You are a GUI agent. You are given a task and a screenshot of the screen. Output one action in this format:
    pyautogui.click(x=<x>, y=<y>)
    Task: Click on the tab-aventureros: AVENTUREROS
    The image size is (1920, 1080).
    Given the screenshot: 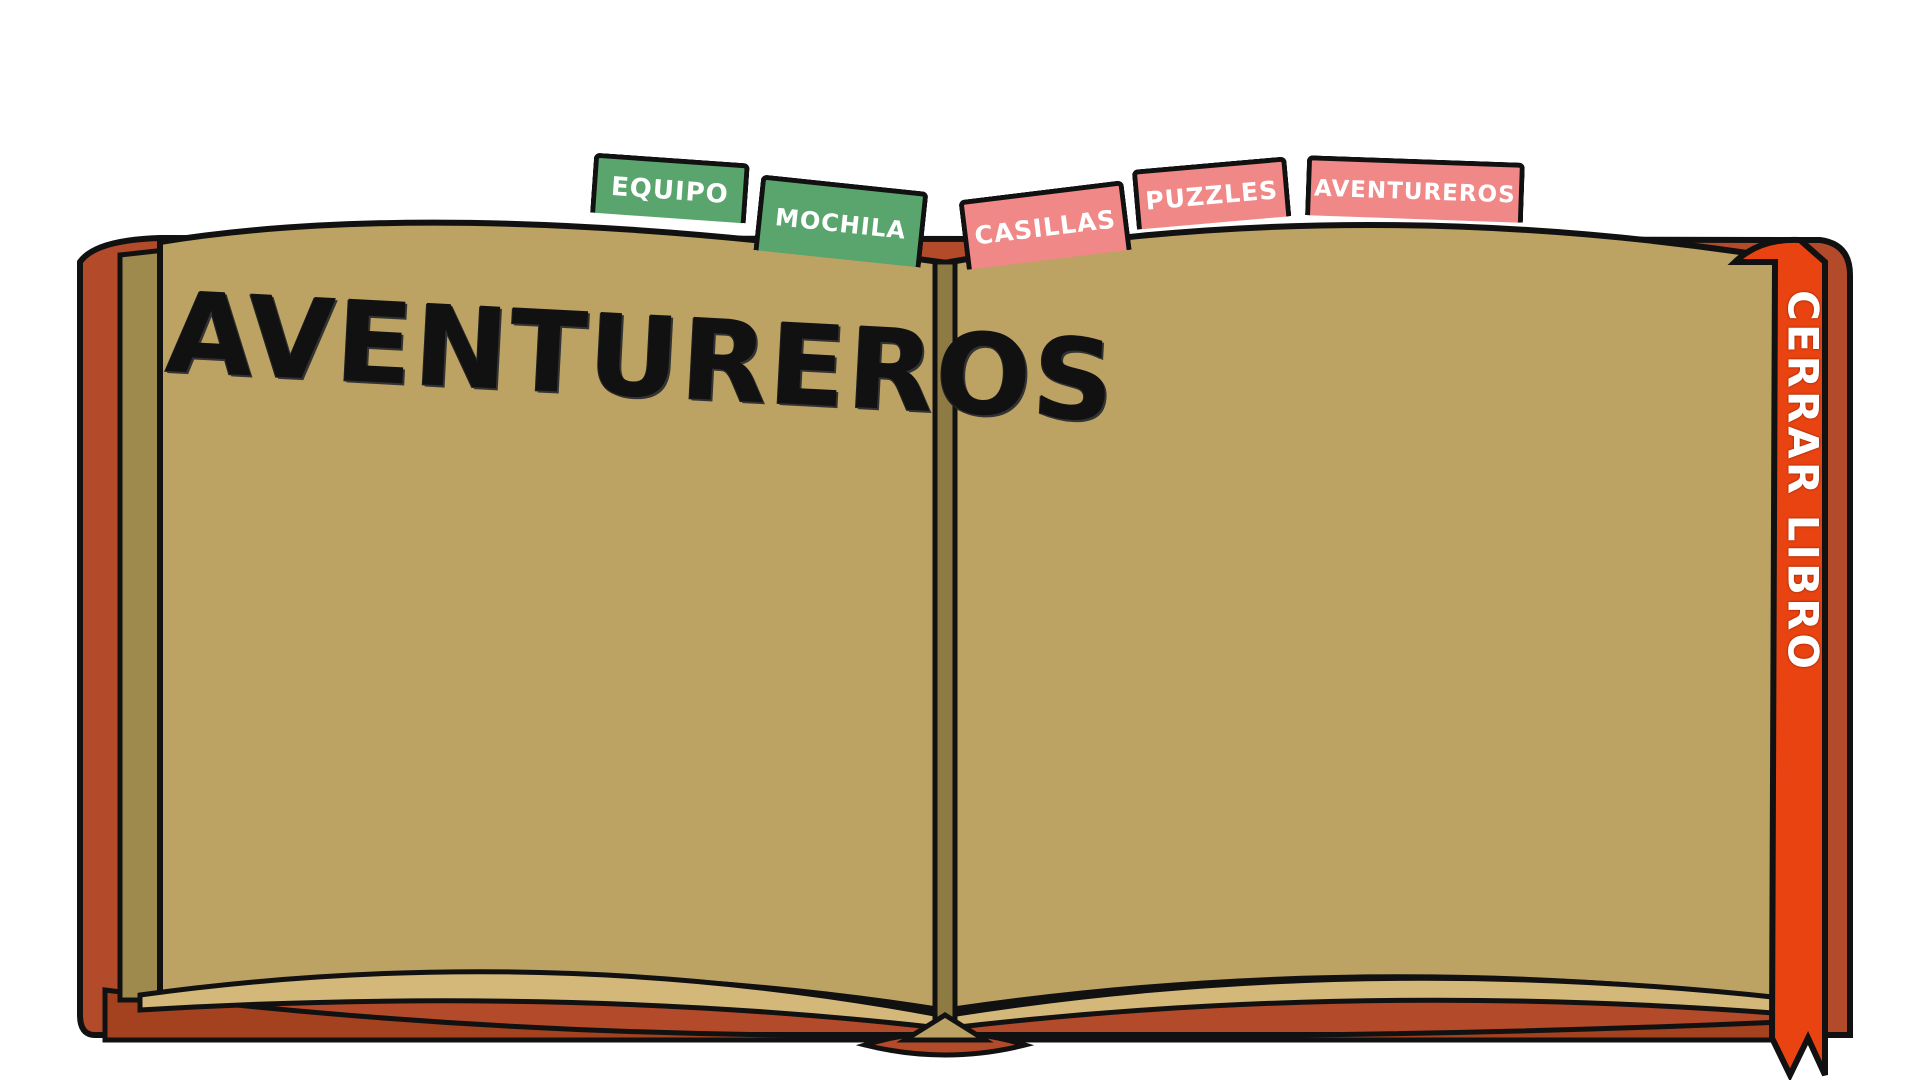 What is the action you would take?
    pyautogui.click(x=1415, y=189)
    